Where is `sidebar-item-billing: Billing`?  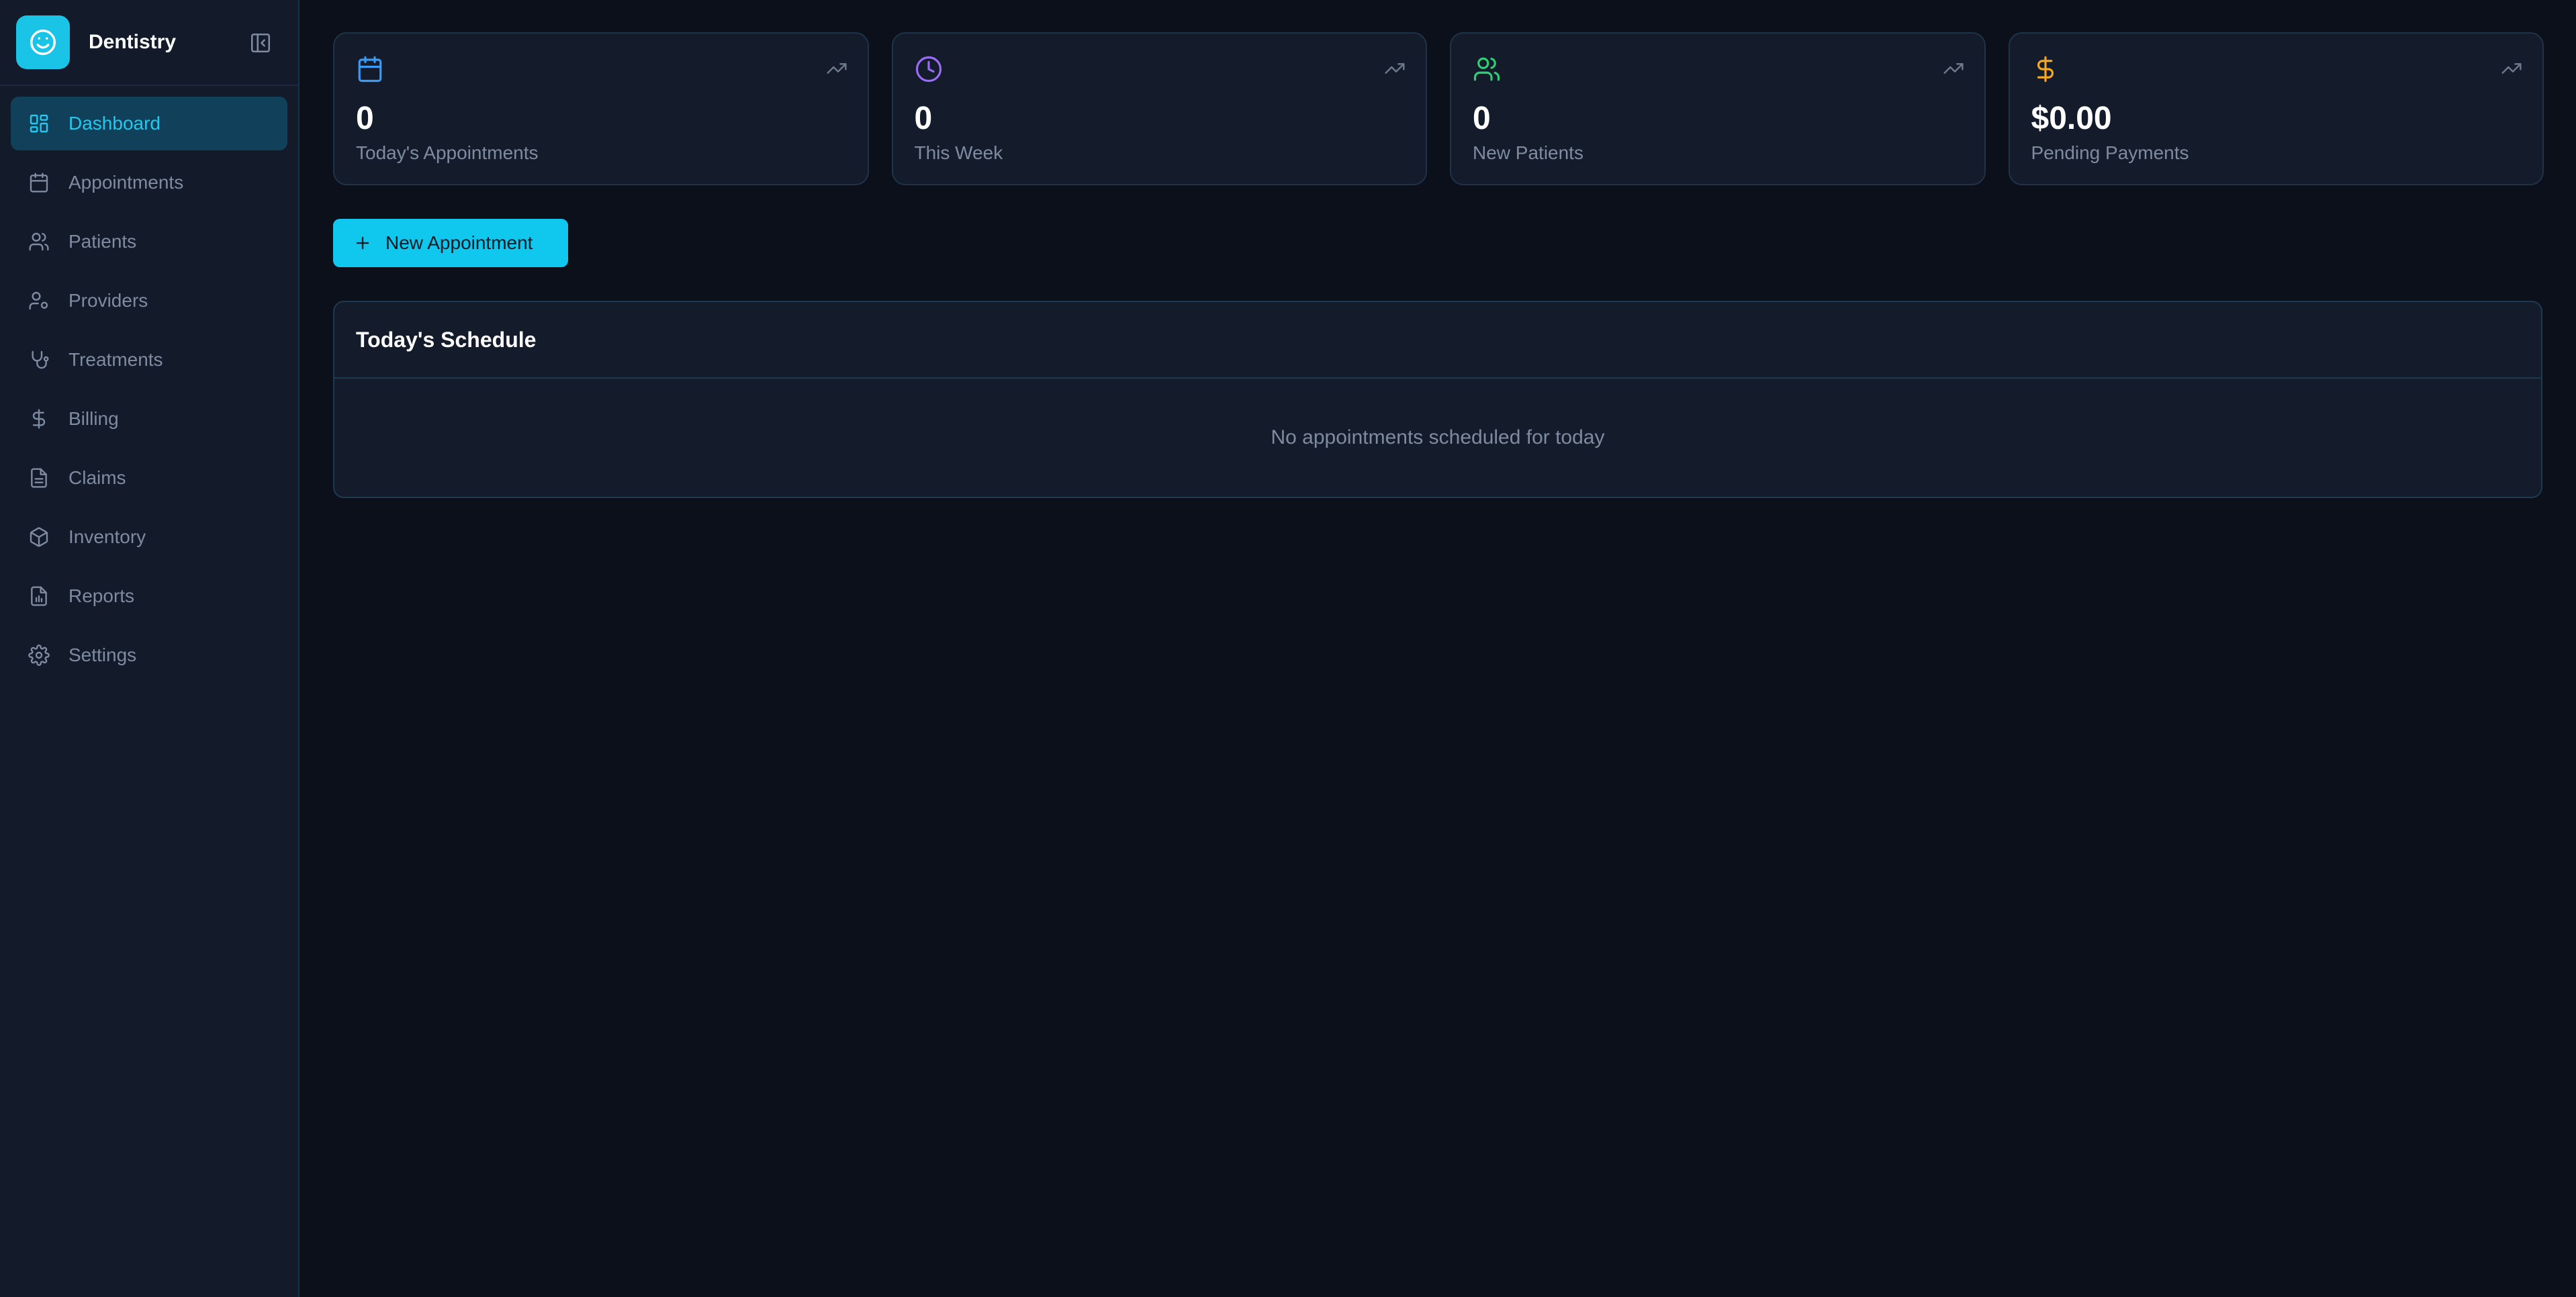
sidebar-item-billing: Billing is located at coordinates (149, 419).